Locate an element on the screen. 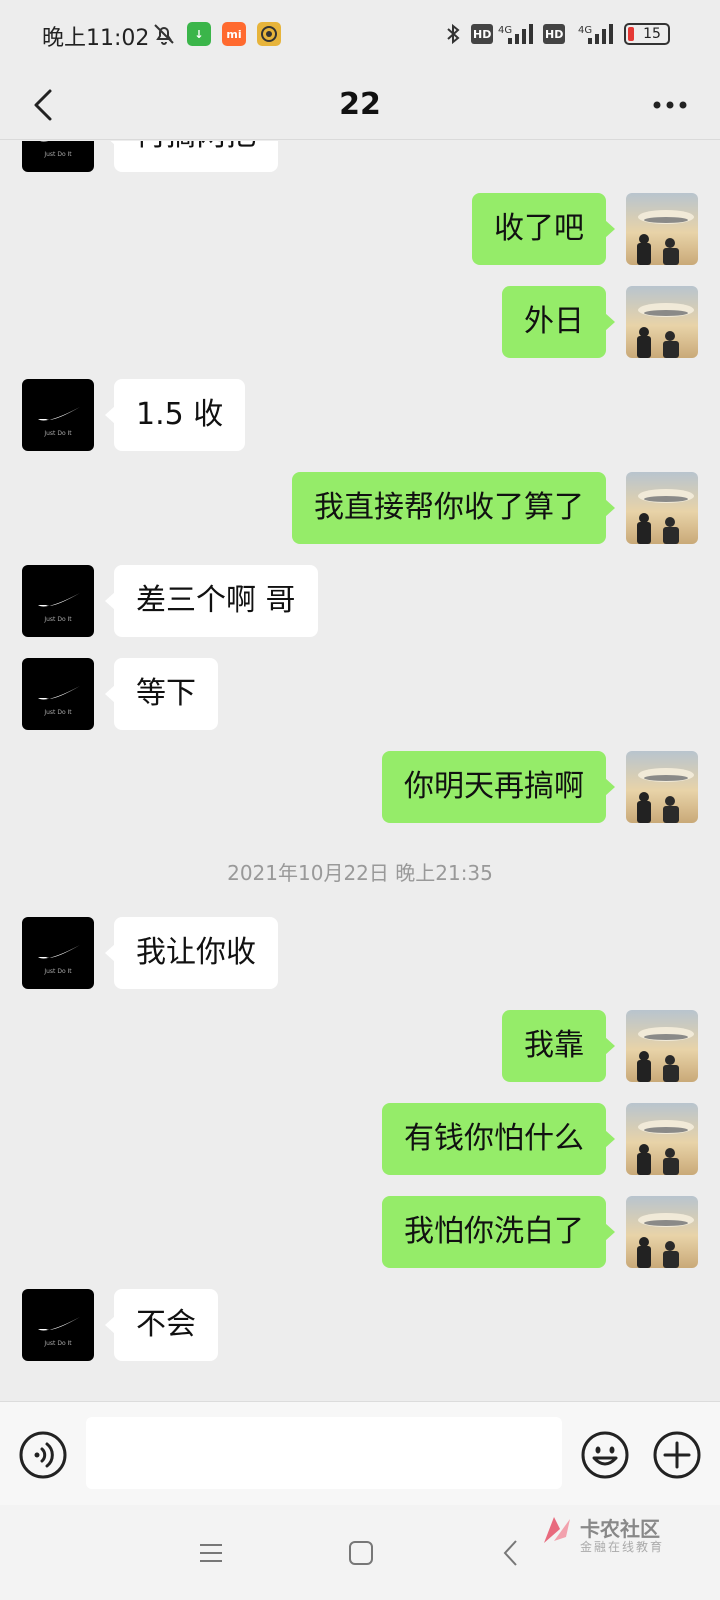 This screenshot has width=720, height=1600. signal-icon is located at coordinates (521, 34).